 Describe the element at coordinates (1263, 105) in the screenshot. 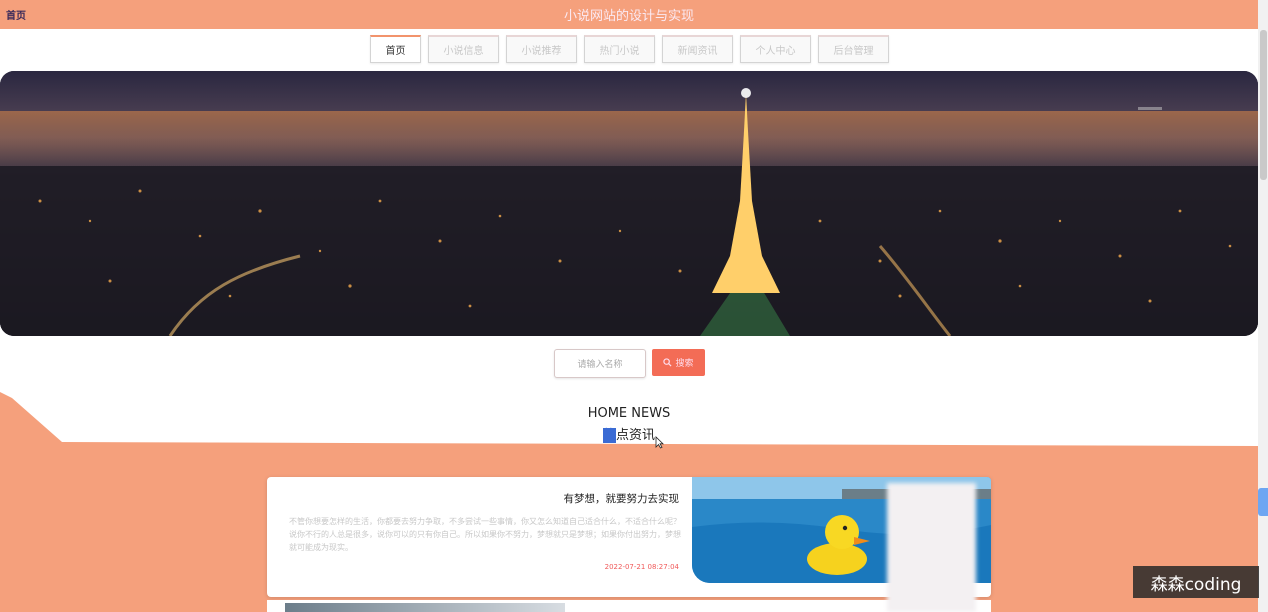

I see `scrollbar-thumb` at that location.